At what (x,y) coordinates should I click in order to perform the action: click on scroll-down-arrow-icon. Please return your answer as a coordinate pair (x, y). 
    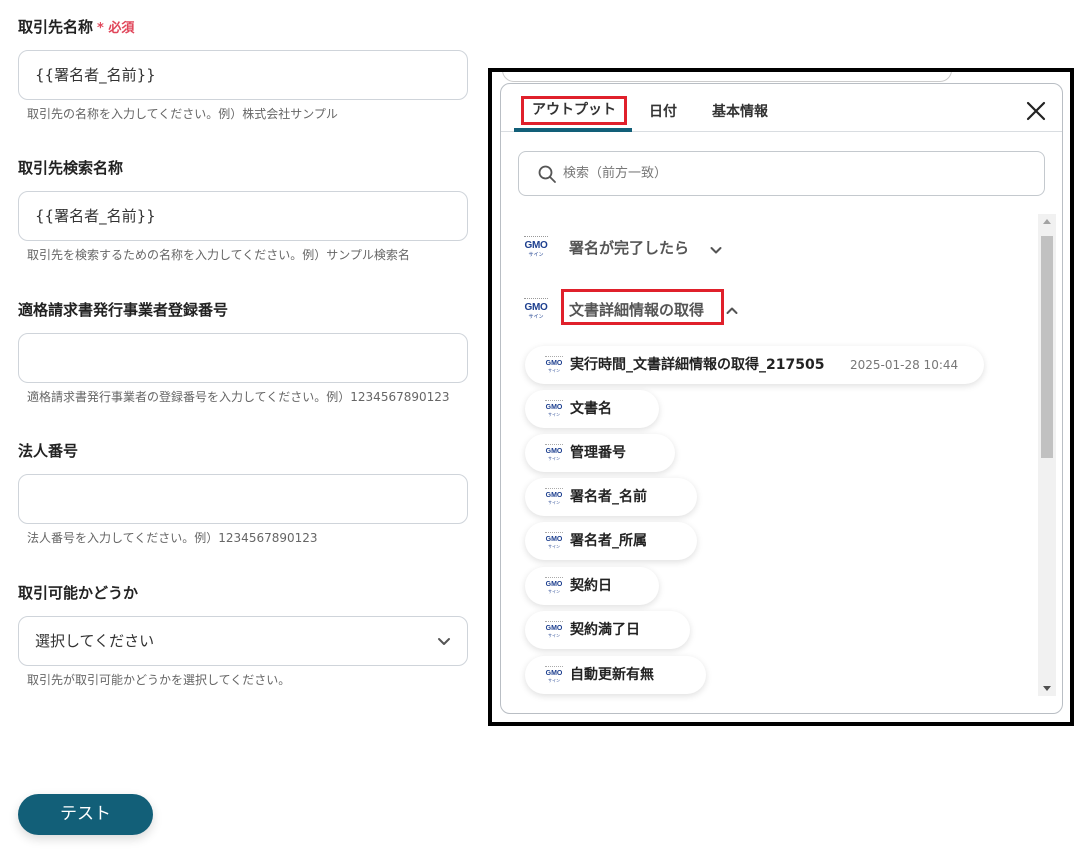
    Looking at the image, I should click on (1047, 688).